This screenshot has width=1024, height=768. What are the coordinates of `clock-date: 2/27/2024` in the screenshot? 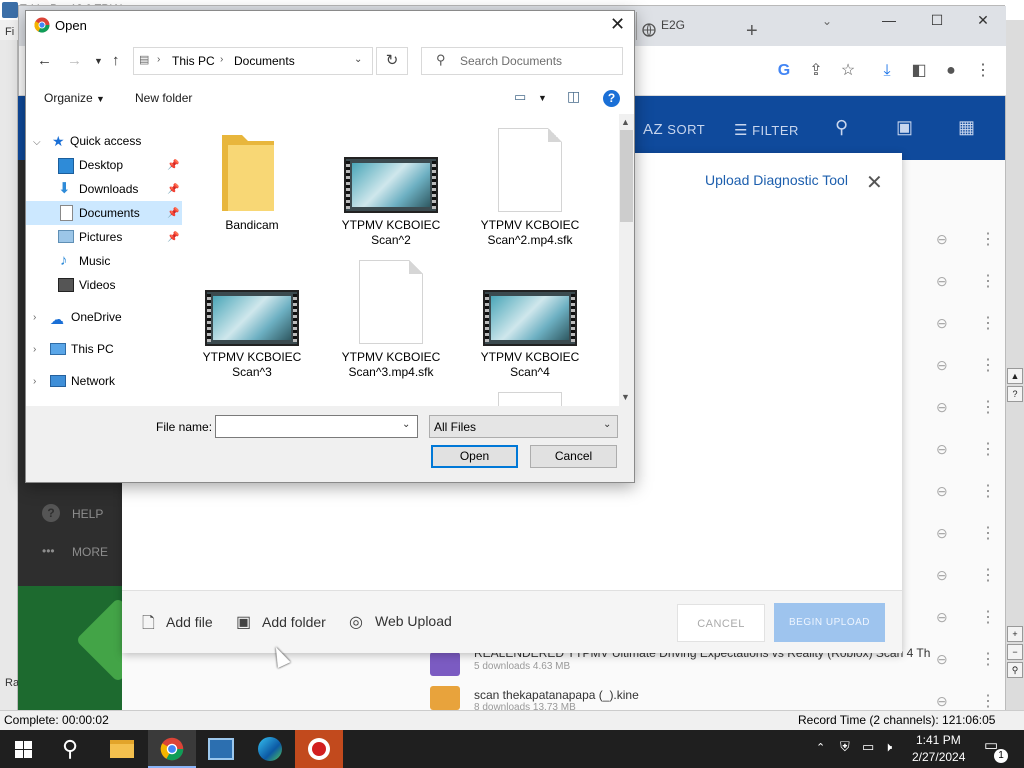 It's located at (938, 757).